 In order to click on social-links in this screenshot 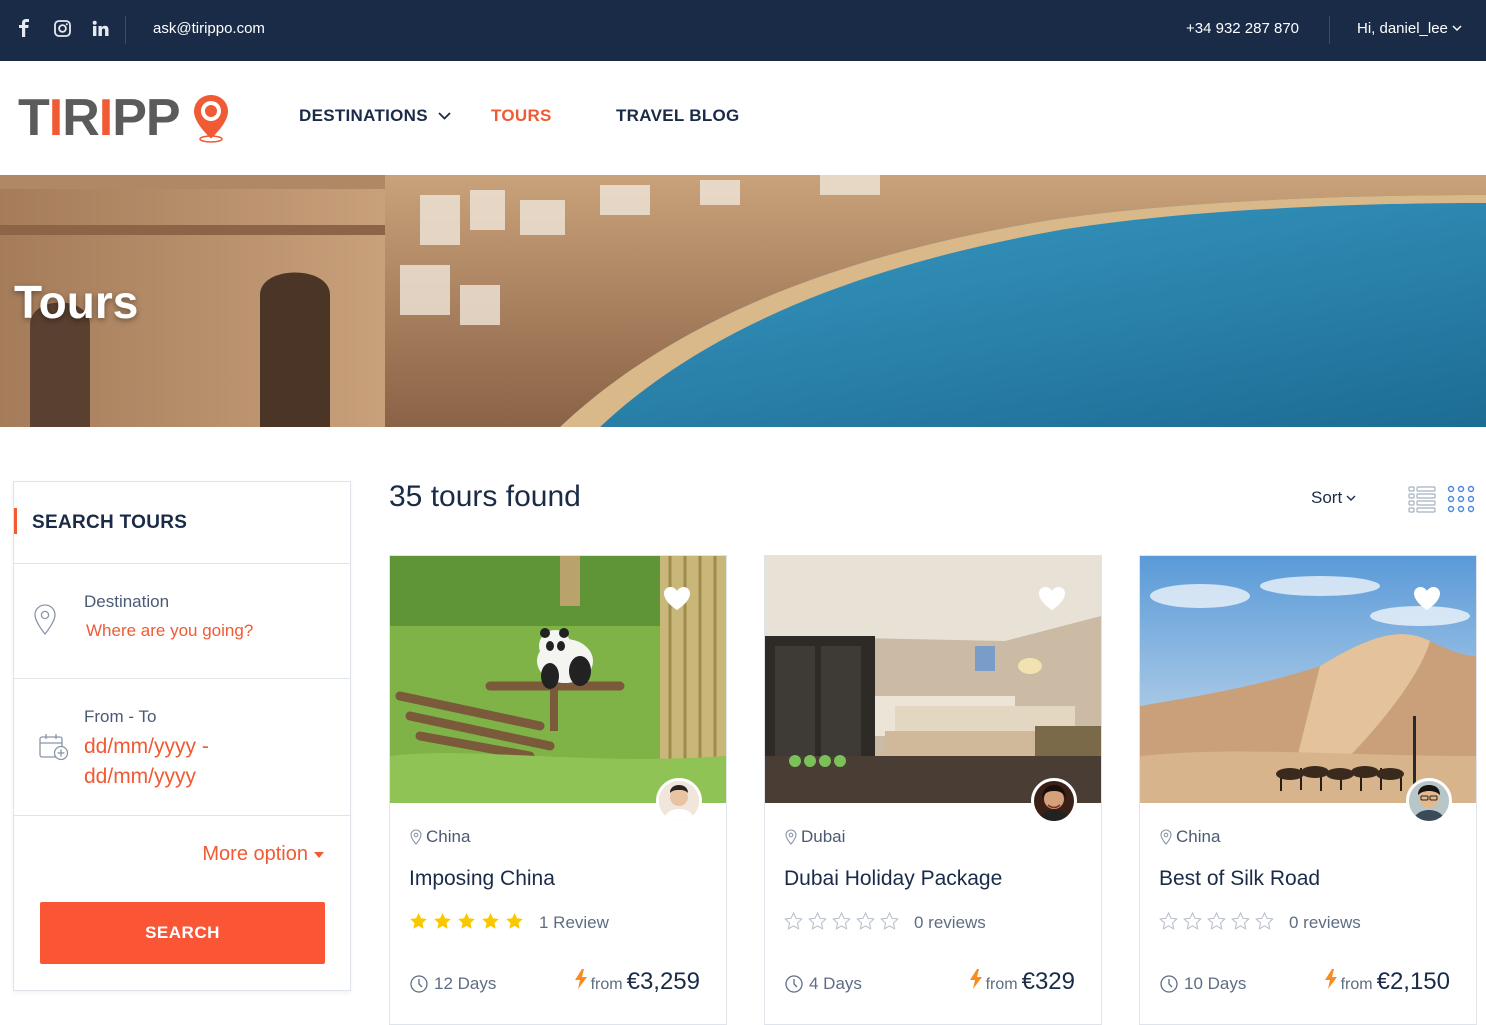, I will do `click(62, 28)`.